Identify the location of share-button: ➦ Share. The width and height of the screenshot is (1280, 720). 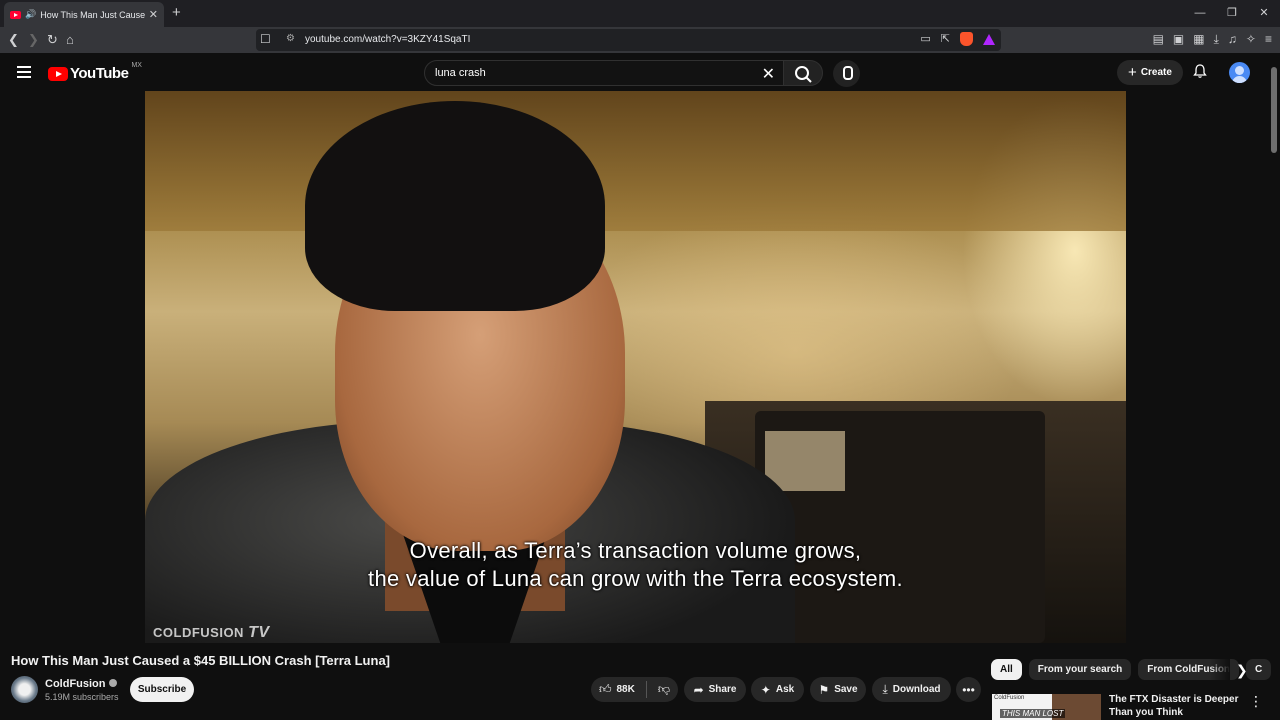
(715, 689).